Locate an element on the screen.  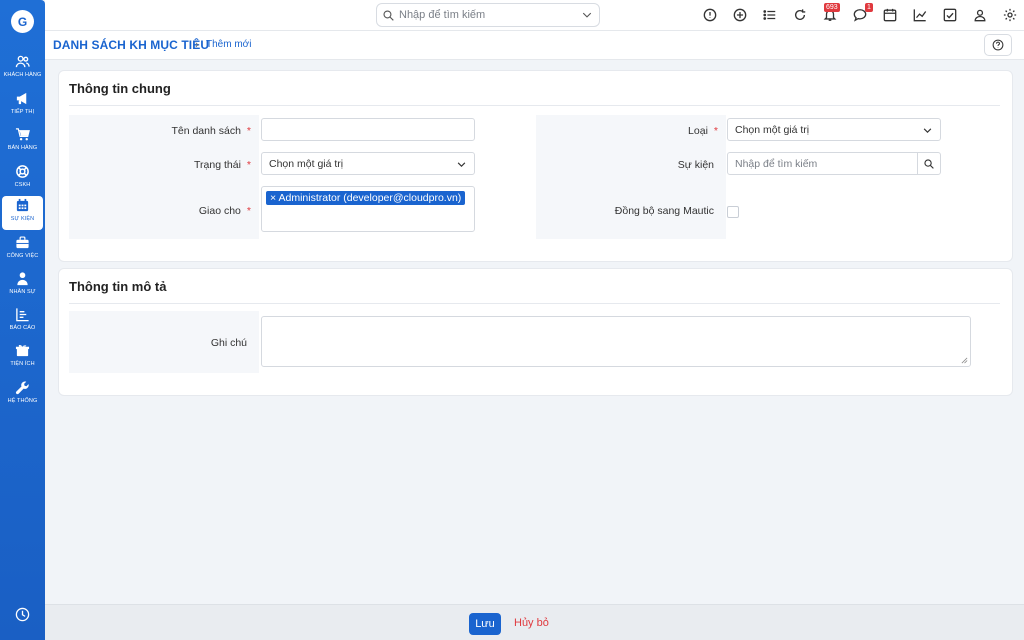
settings-gear-icon is located at coordinates (1010, 15).